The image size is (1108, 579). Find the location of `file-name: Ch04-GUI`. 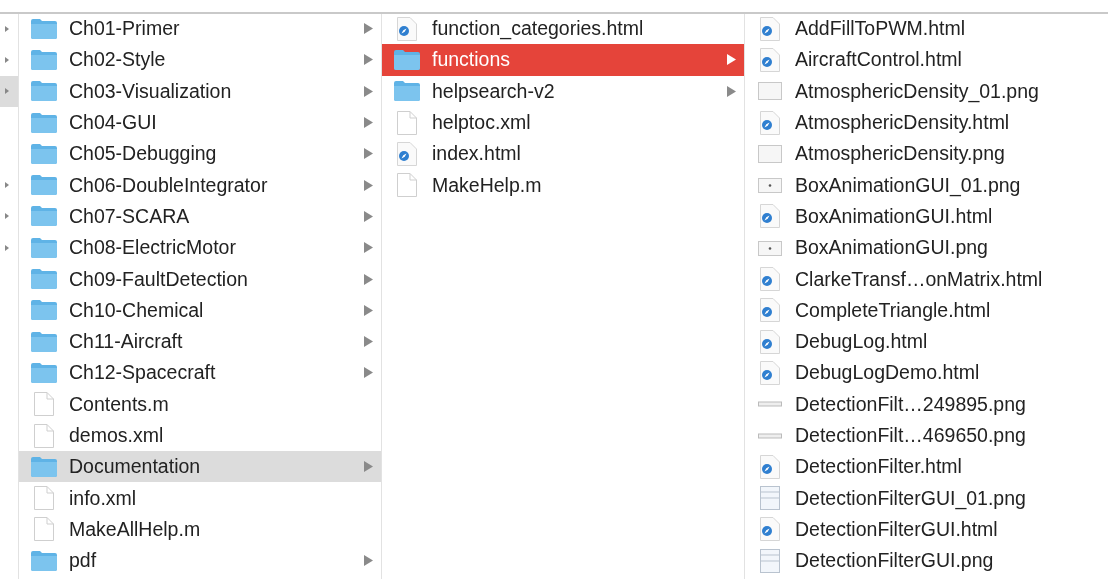

file-name: Ch04-GUI is located at coordinates (113, 123).